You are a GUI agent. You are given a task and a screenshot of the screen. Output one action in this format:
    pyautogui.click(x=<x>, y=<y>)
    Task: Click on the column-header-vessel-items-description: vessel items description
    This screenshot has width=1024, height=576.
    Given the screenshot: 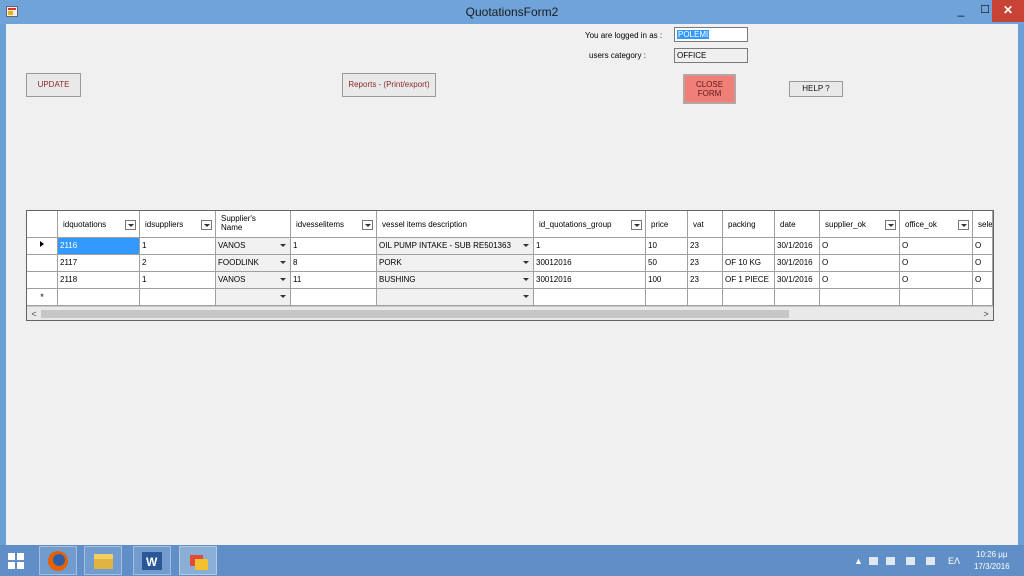 What is the action you would take?
    pyautogui.click(x=455, y=224)
    